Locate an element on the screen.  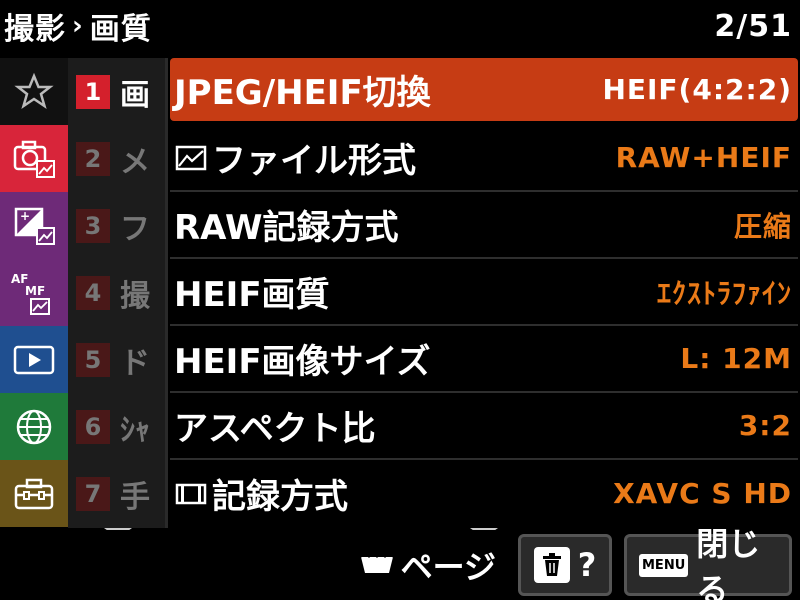
menu-badge-icon: MENU is located at coordinates (664, 565).